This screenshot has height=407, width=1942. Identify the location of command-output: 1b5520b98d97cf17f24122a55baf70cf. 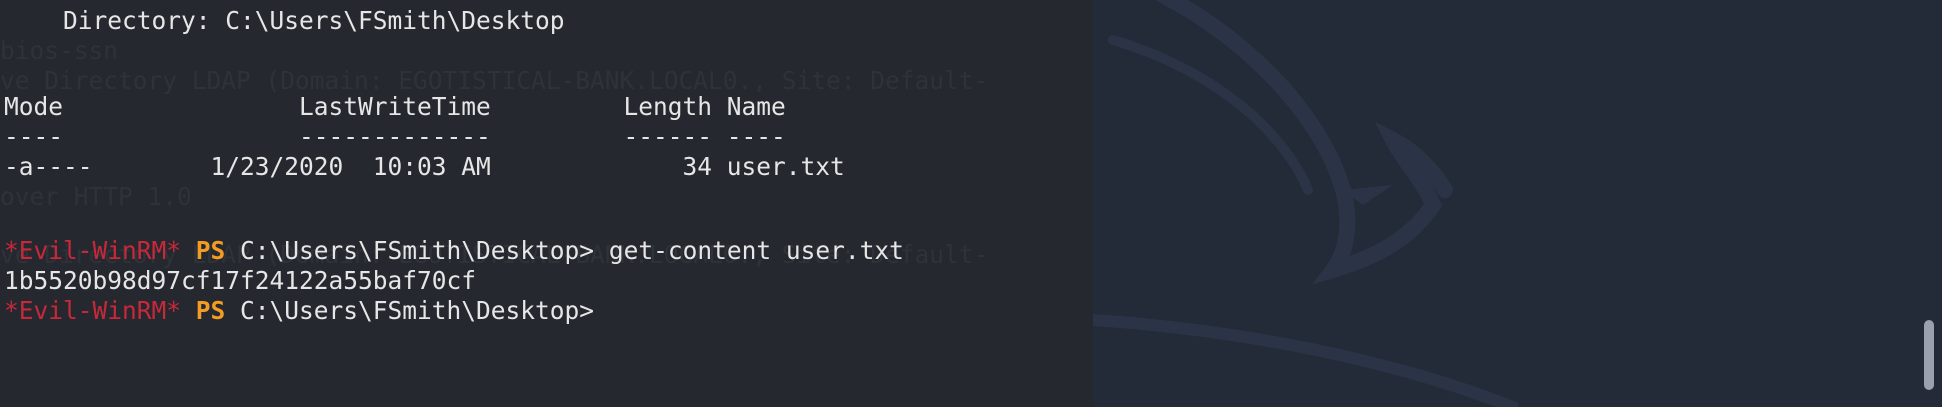
(240, 280).